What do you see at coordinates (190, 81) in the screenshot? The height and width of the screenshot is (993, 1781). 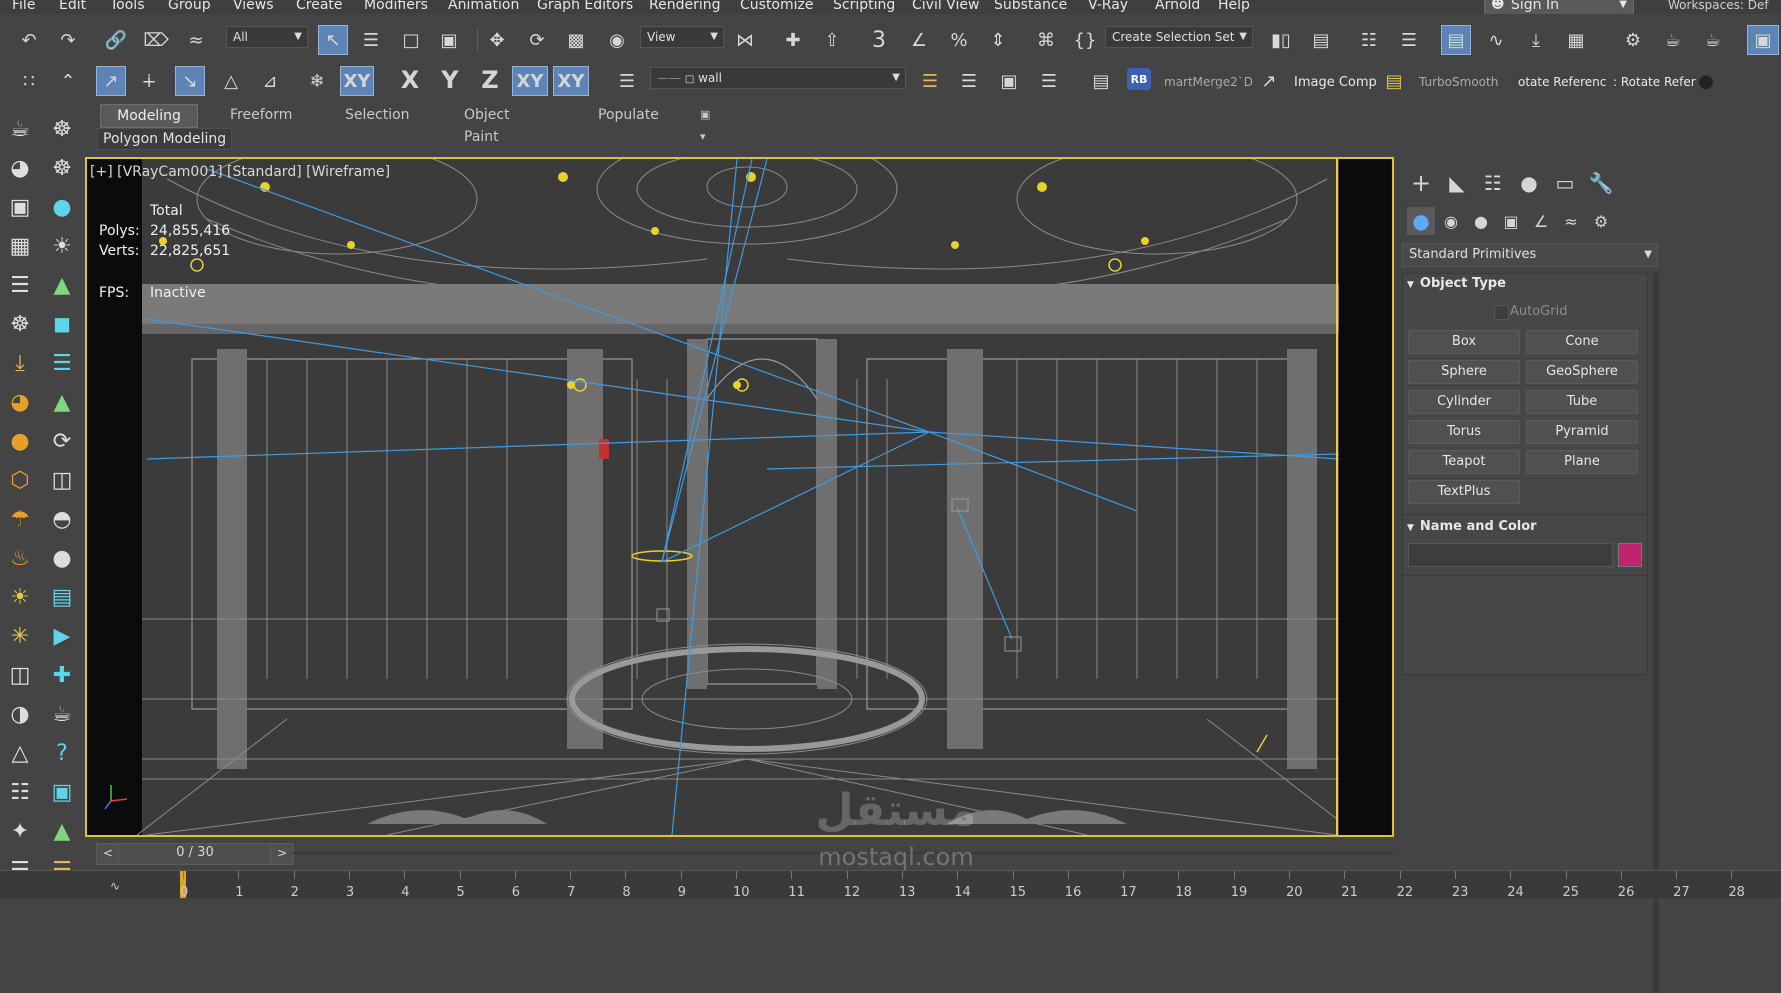 I see `snap-edge-button: ↘` at bounding box center [190, 81].